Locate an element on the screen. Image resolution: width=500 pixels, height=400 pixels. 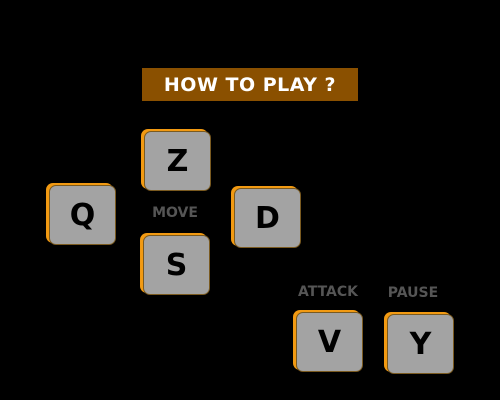
key-attack: V is located at coordinates (329, 342).